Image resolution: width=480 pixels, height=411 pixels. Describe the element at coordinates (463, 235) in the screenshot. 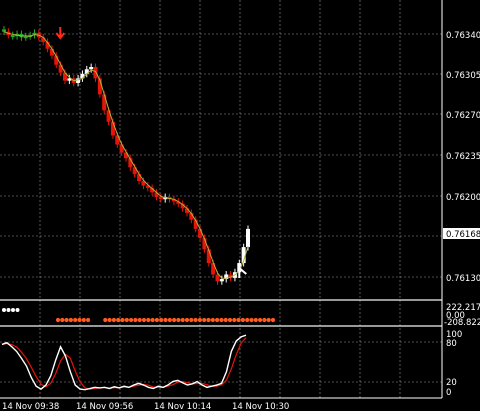

I see `current-price-label: 0.76168` at that location.